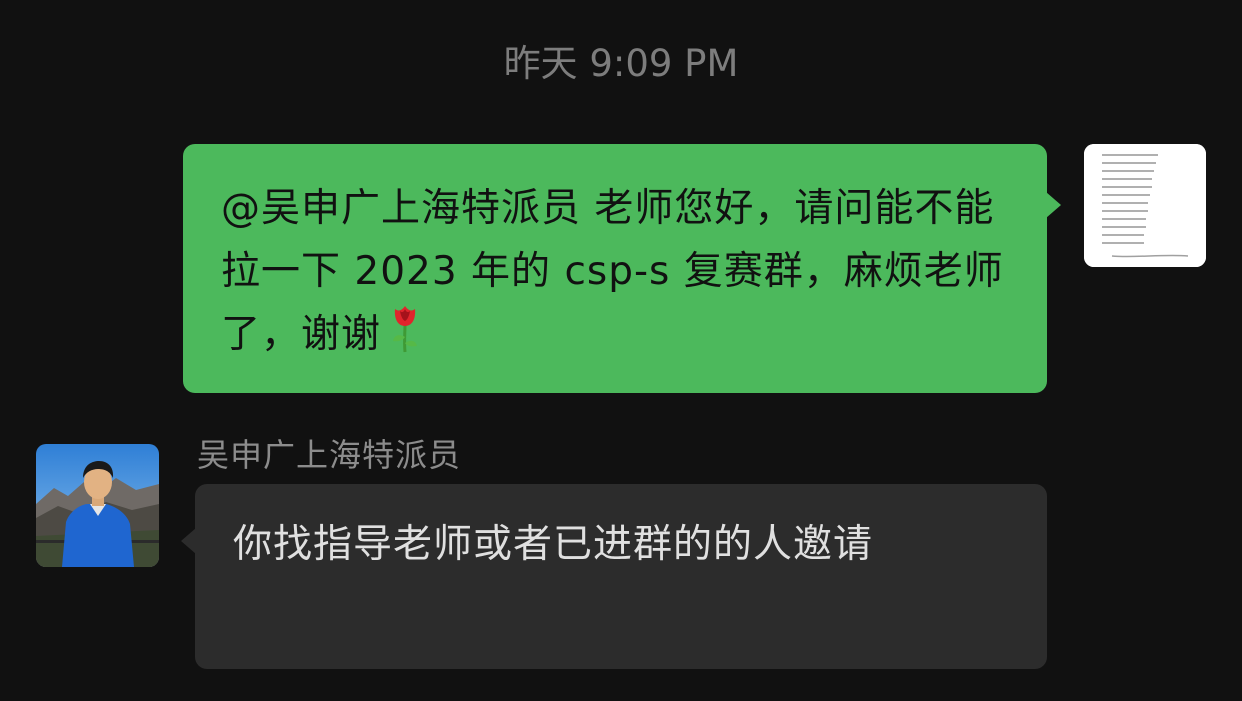 The height and width of the screenshot is (701, 1242). Describe the element at coordinates (329, 455) in the screenshot. I see `sender-name: 吴申广上海特派员` at that location.